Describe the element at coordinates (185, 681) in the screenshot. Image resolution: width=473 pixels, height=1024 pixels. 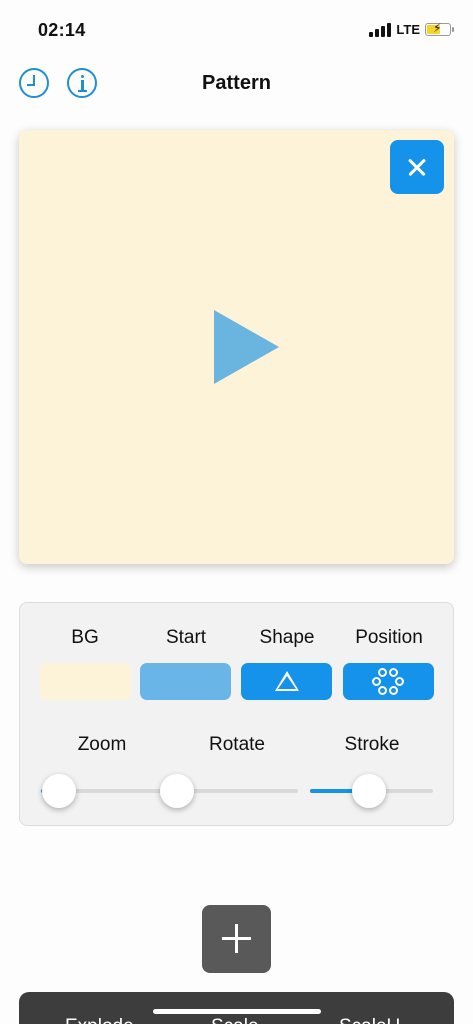
I see `start-color-button` at that location.